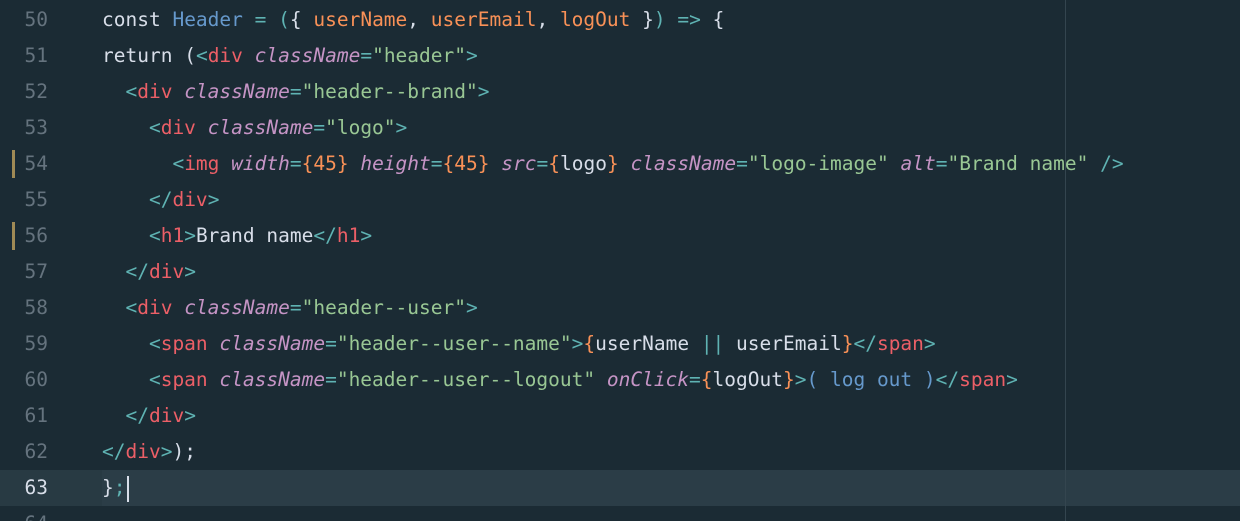 The width and height of the screenshot is (1240, 521). Describe the element at coordinates (671, 128) in the screenshot. I see `code-text: <div className="logo">` at that location.